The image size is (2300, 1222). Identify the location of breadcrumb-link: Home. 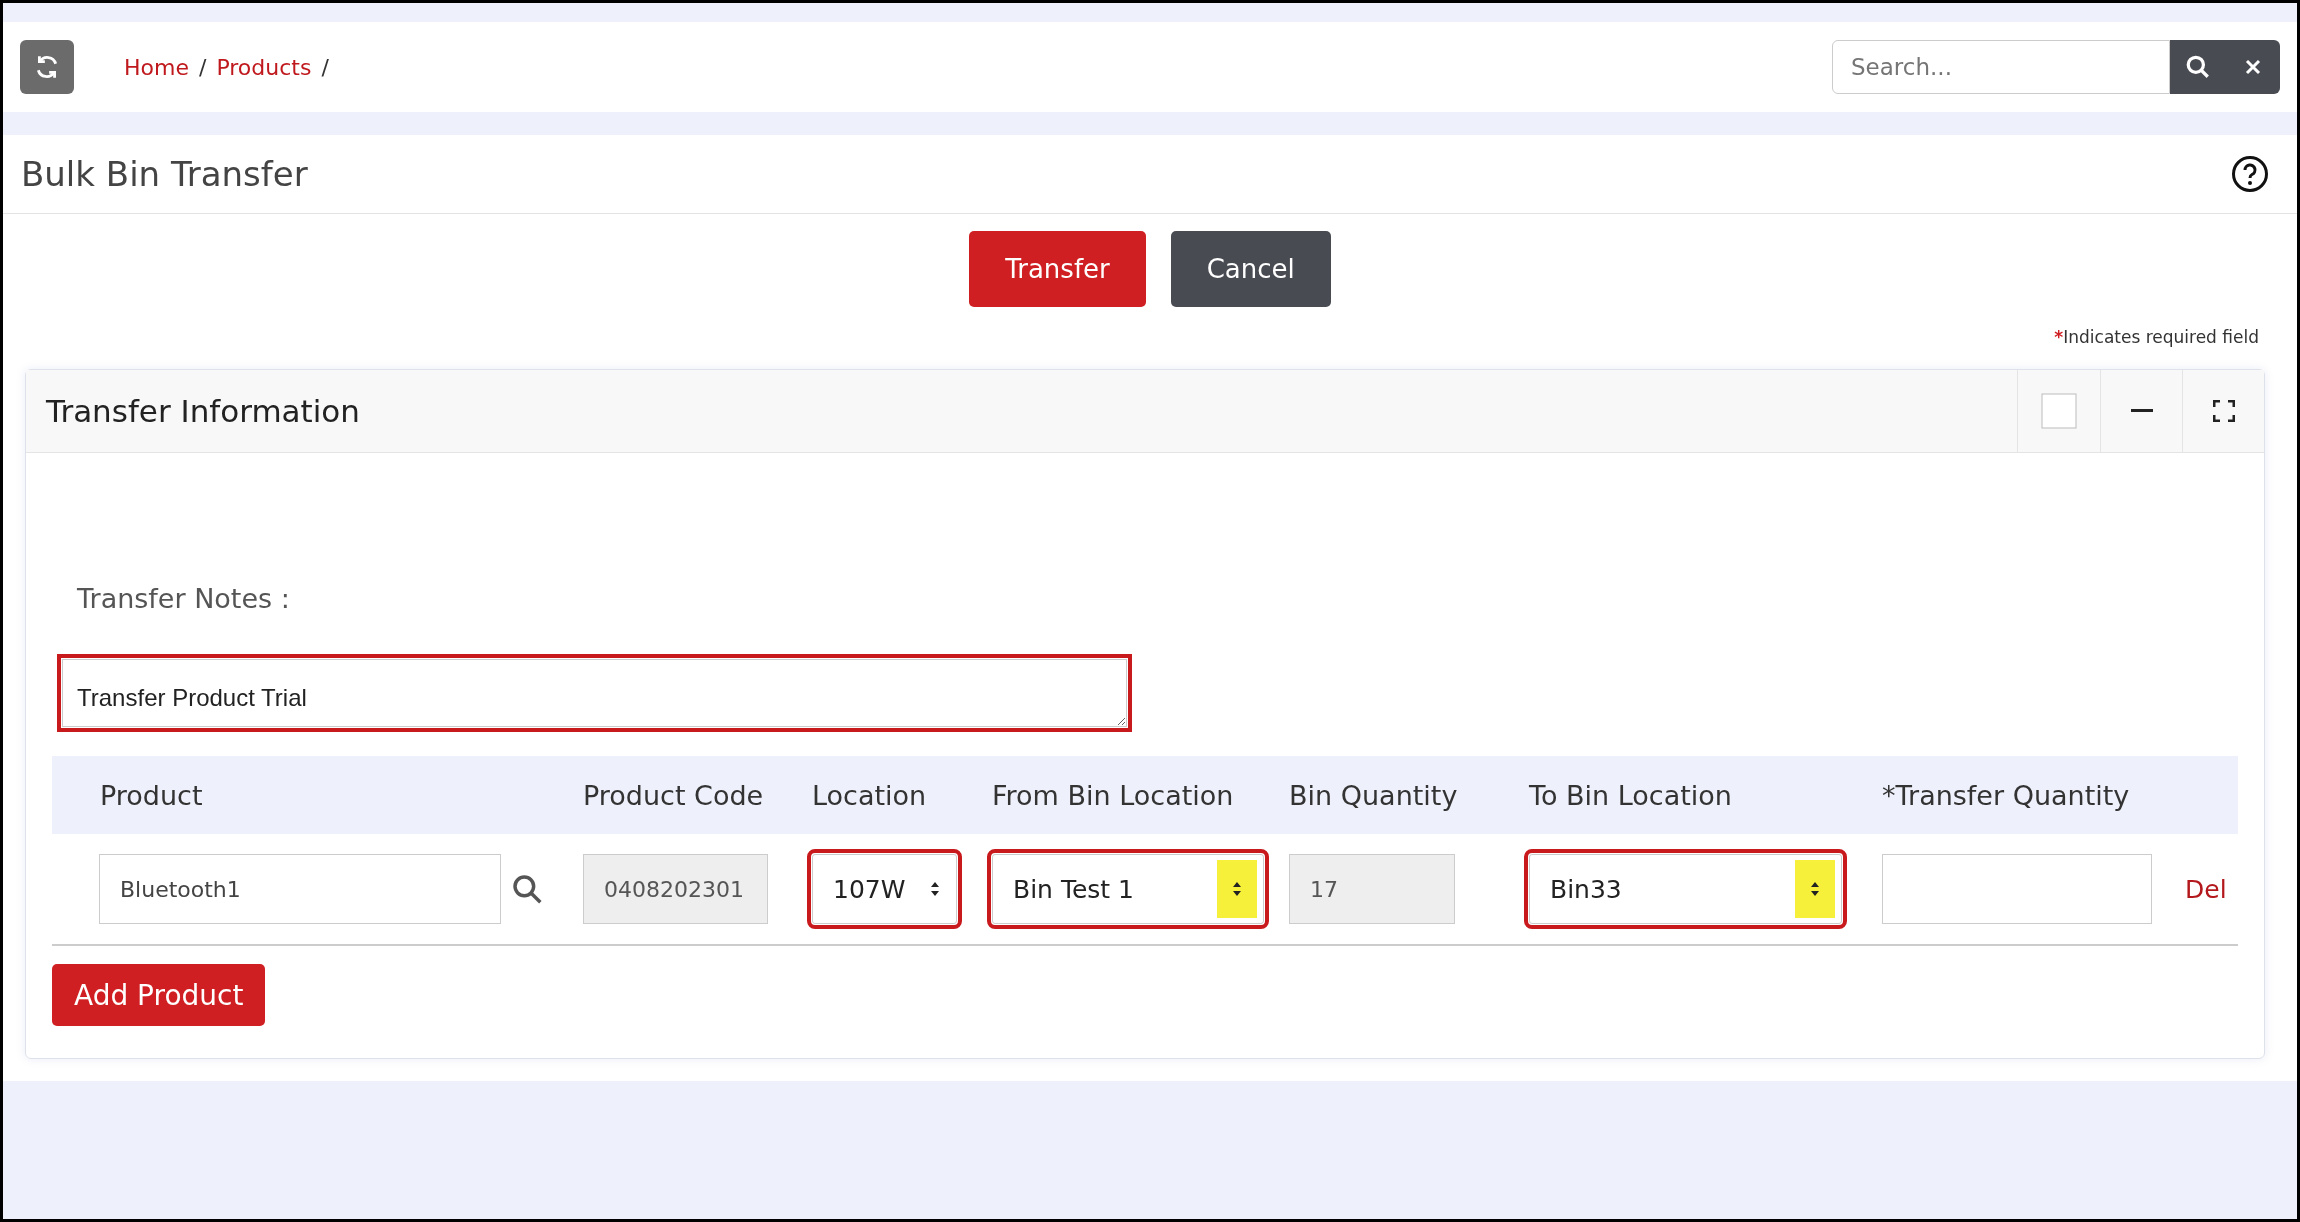
(156, 67).